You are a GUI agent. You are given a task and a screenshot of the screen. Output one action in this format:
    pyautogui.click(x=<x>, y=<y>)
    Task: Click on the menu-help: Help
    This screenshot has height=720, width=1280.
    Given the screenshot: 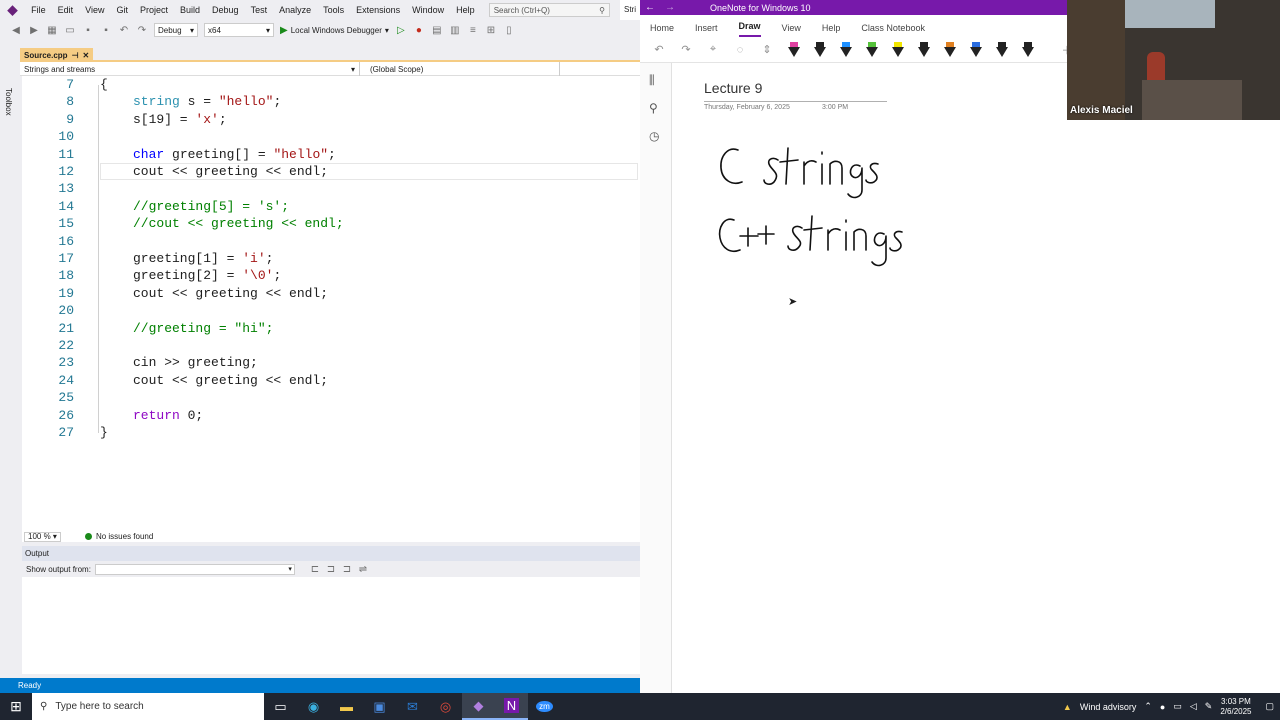 What is the action you would take?
    pyautogui.click(x=465, y=10)
    